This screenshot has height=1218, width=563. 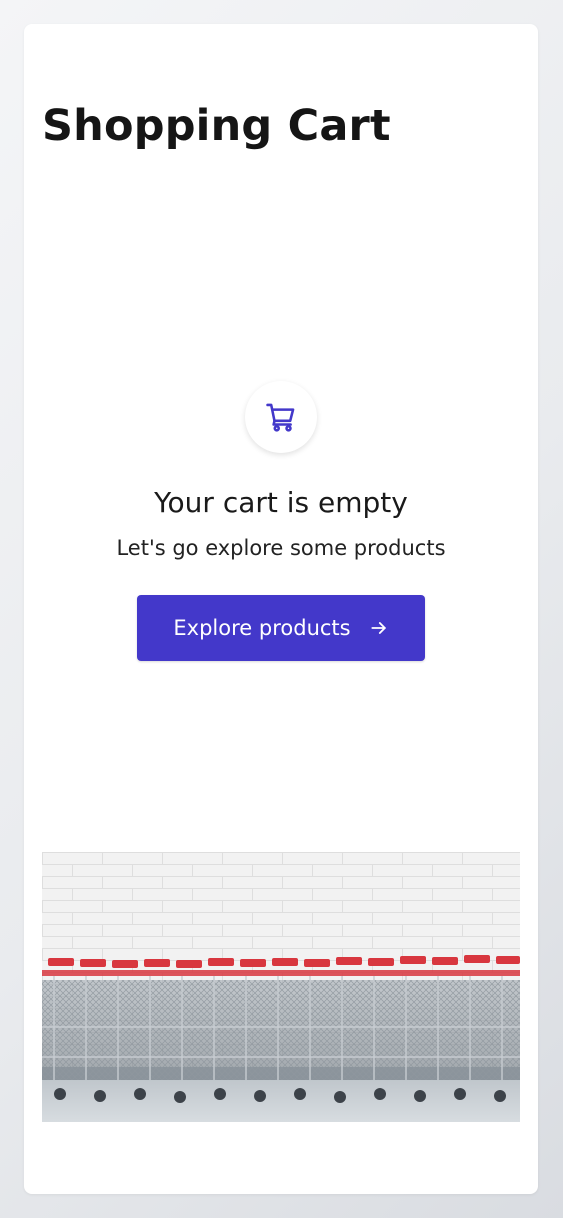 What do you see at coordinates (379, 628) in the screenshot?
I see `arrow-right-icon` at bounding box center [379, 628].